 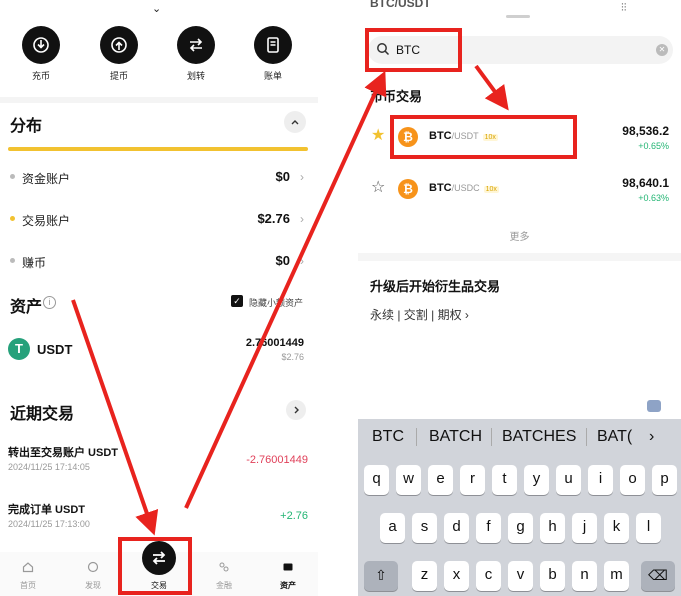 I want to click on result-pair-btc-usdc: BTC/USDC 10x, so click(x=464, y=188).